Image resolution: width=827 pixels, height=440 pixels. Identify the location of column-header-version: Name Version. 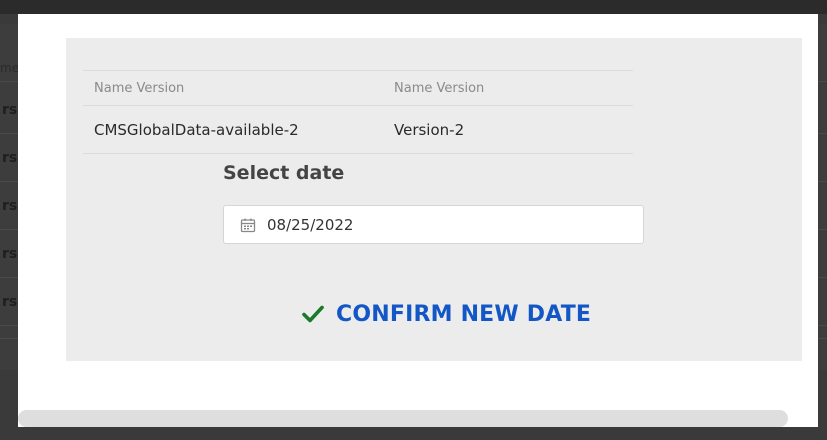
(439, 88).